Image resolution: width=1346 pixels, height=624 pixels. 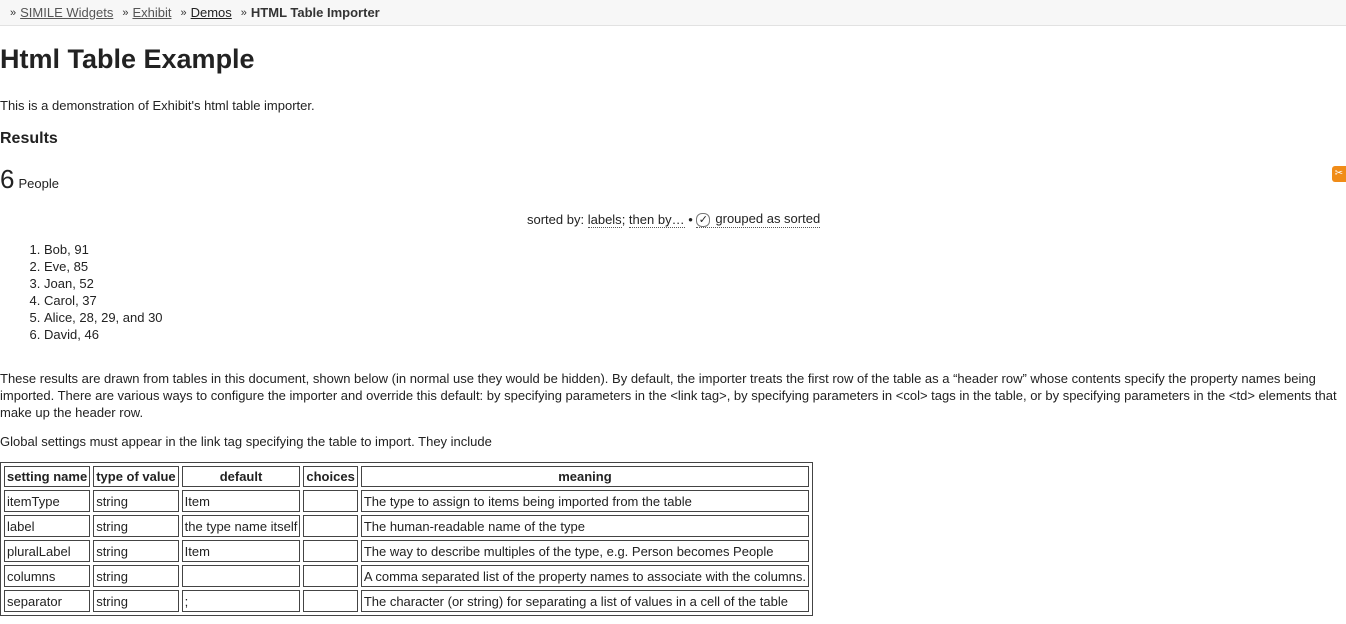 What do you see at coordinates (47, 526) in the screenshot?
I see `table-cell: label` at bounding box center [47, 526].